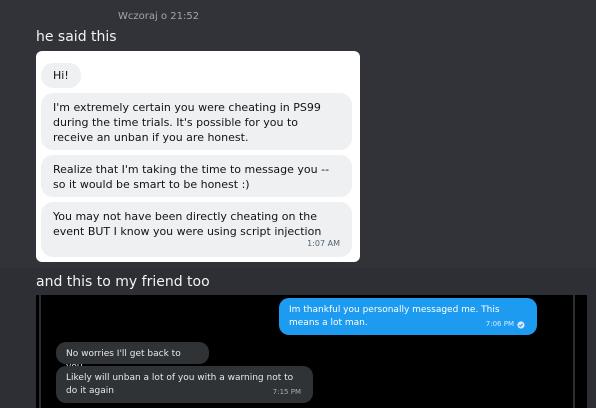 Image resolution: width=596 pixels, height=408 pixels. Describe the element at coordinates (574, 351) in the screenshot. I see `scrollbar` at that location.